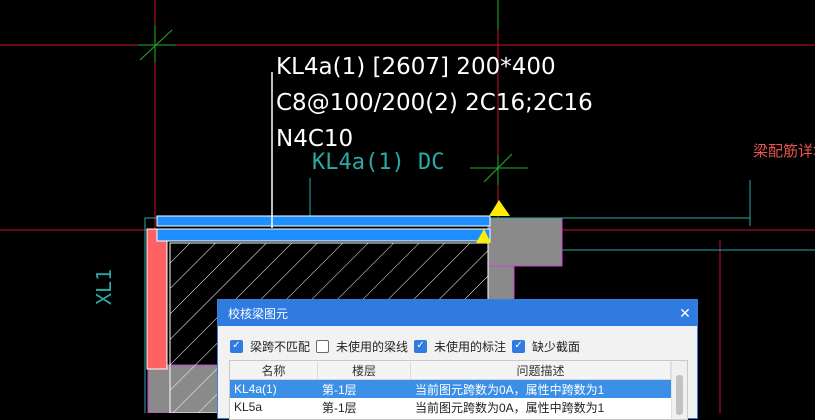 The image size is (815, 420). Describe the element at coordinates (104, 286) in the screenshot. I see `column-cad-label: XL1` at that location.